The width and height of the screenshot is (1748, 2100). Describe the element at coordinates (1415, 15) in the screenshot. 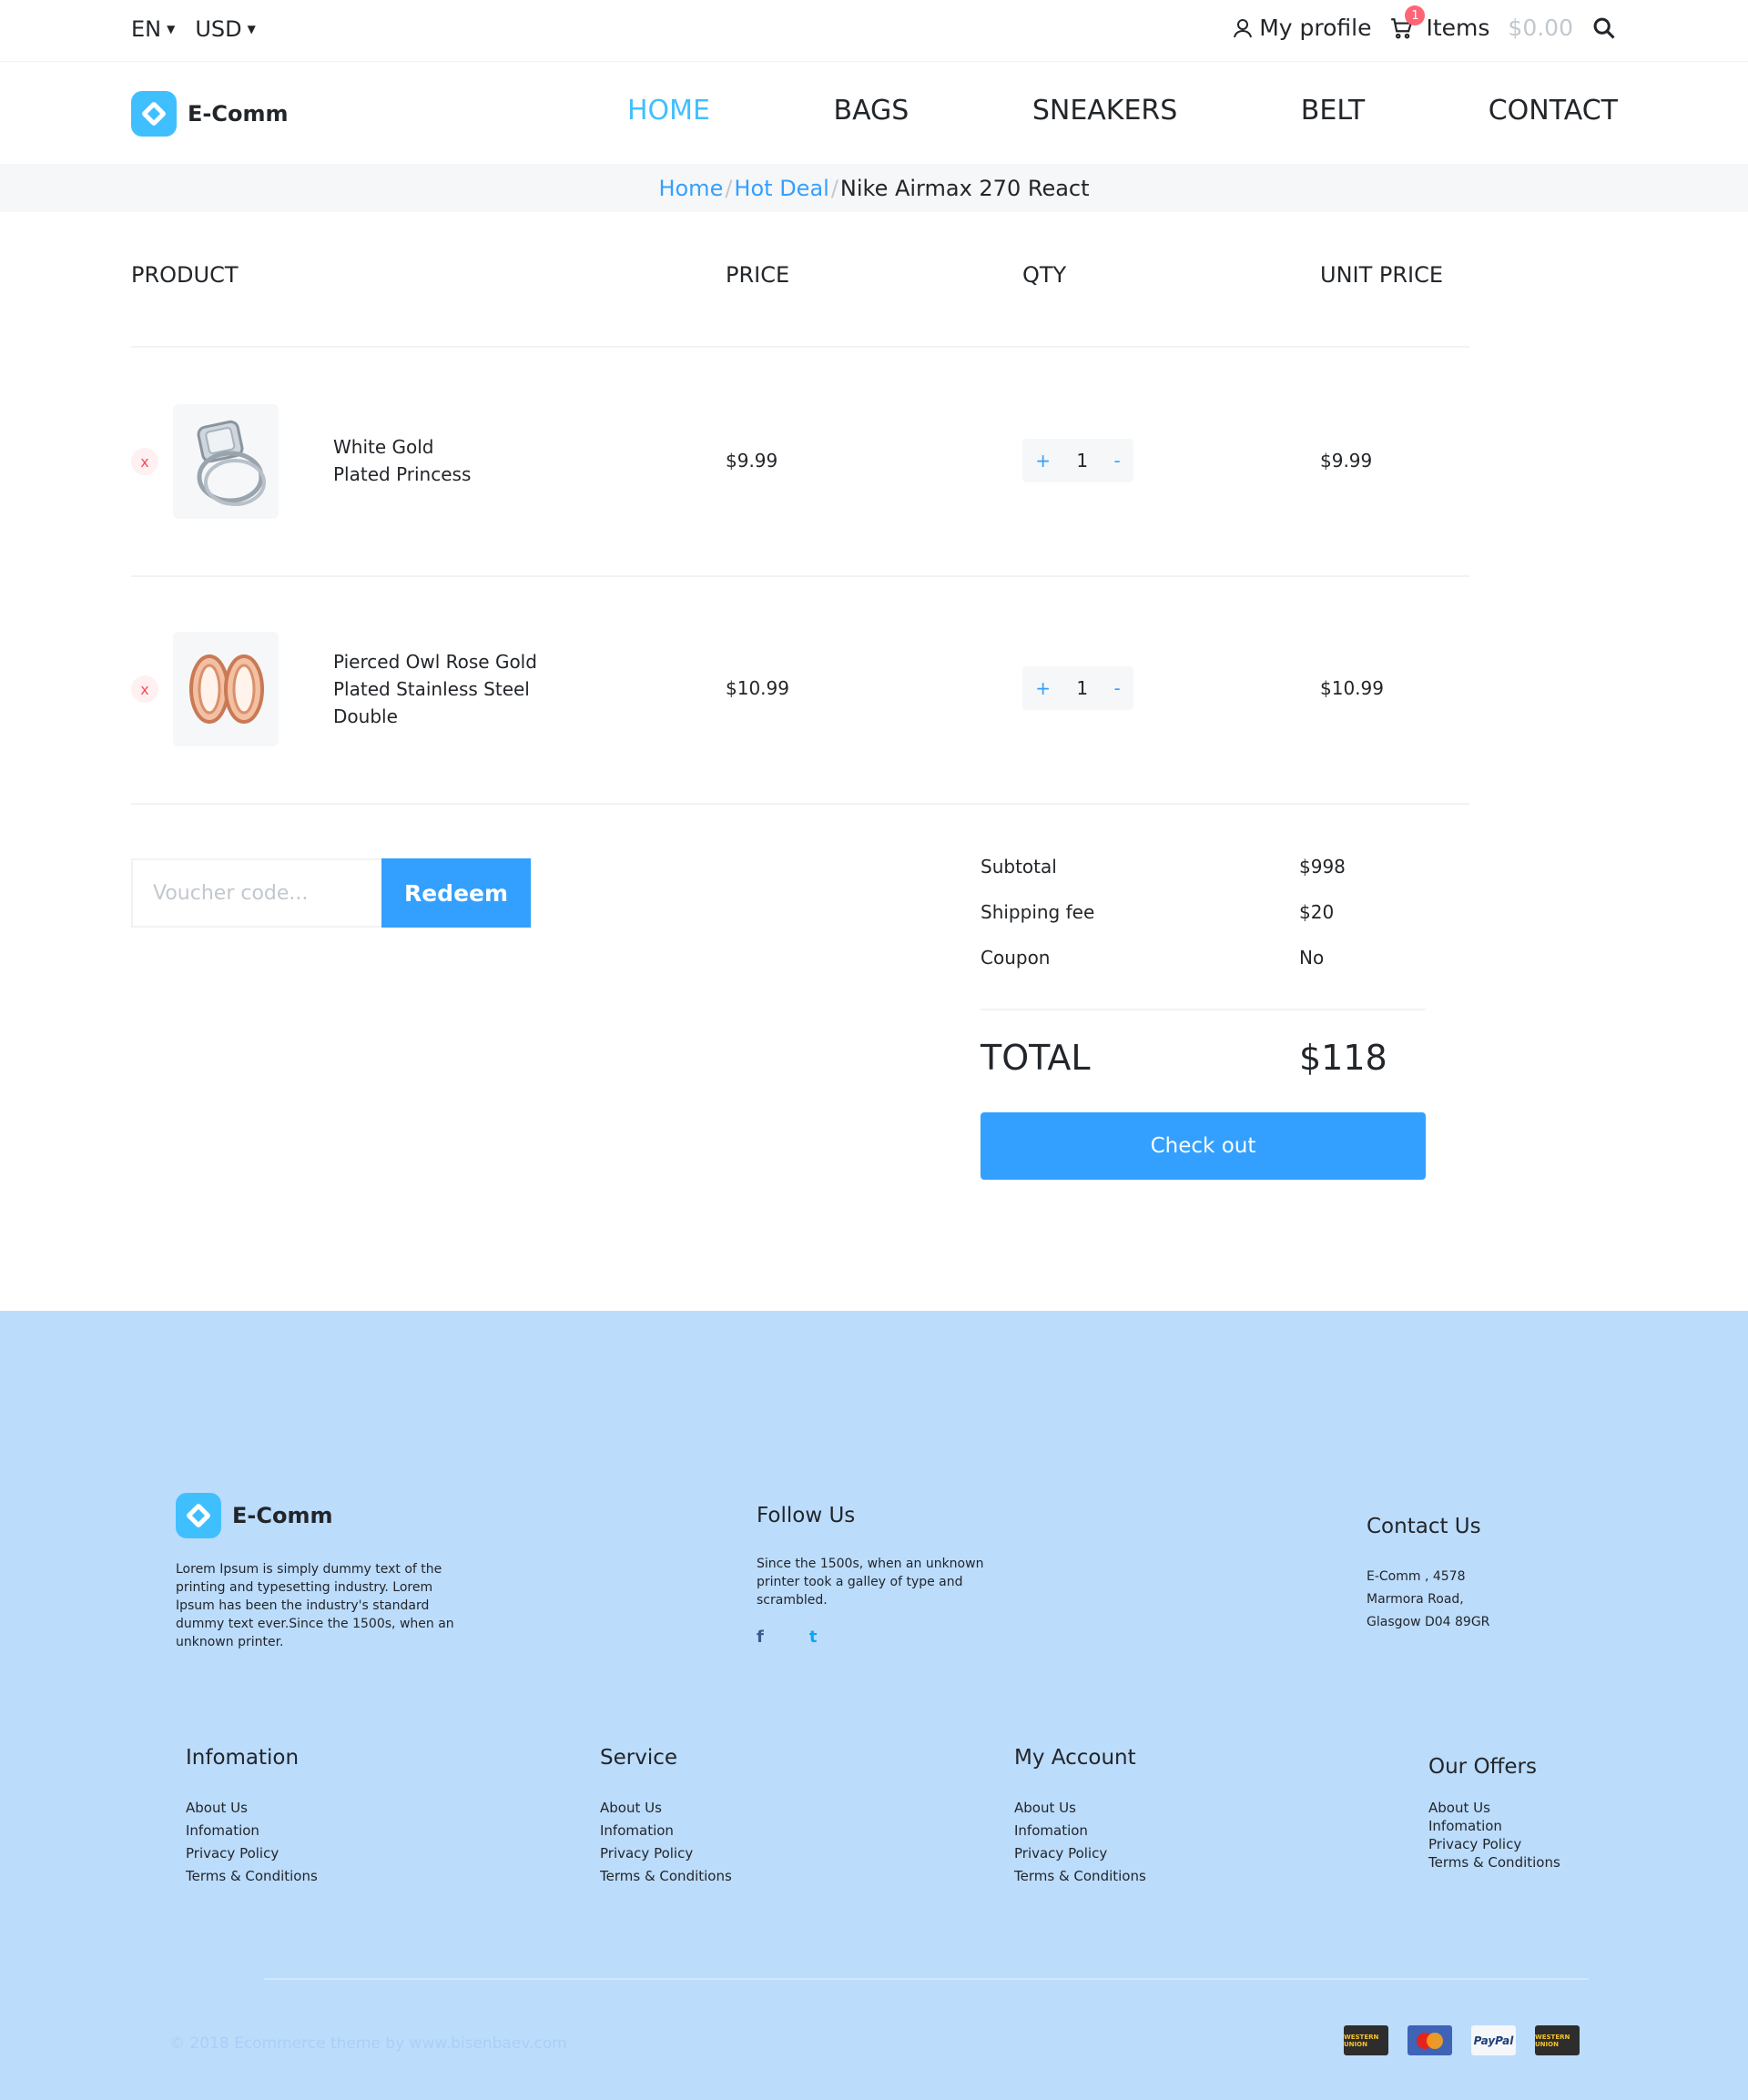

I see `cart-count-badge: 1` at that location.